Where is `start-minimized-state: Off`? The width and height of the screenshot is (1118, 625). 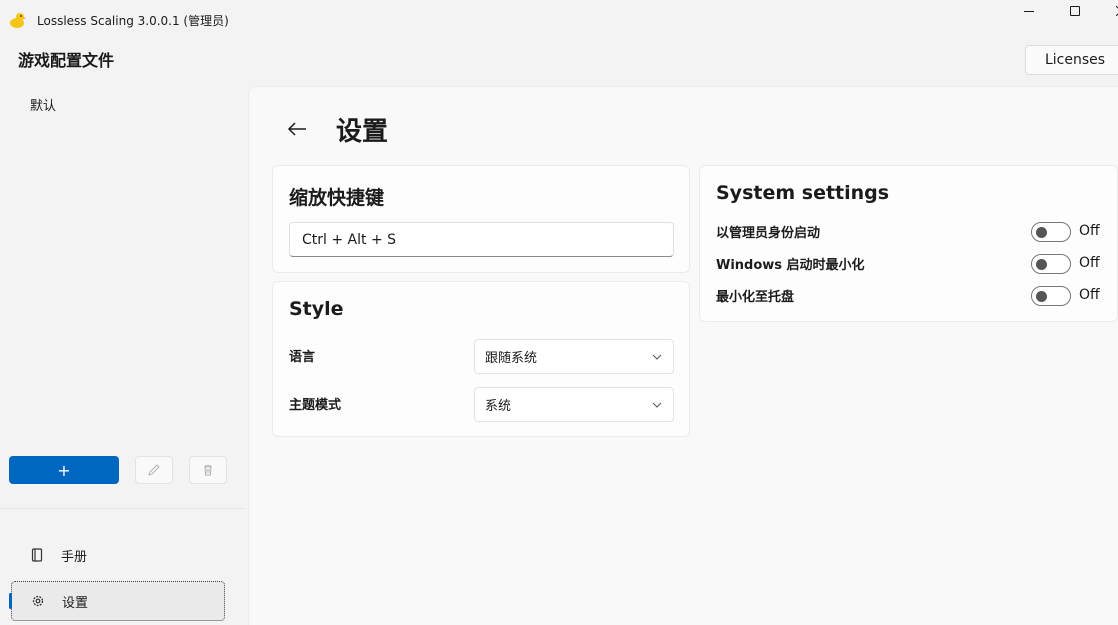 start-minimized-state: Off is located at coordinates (1089, 263).